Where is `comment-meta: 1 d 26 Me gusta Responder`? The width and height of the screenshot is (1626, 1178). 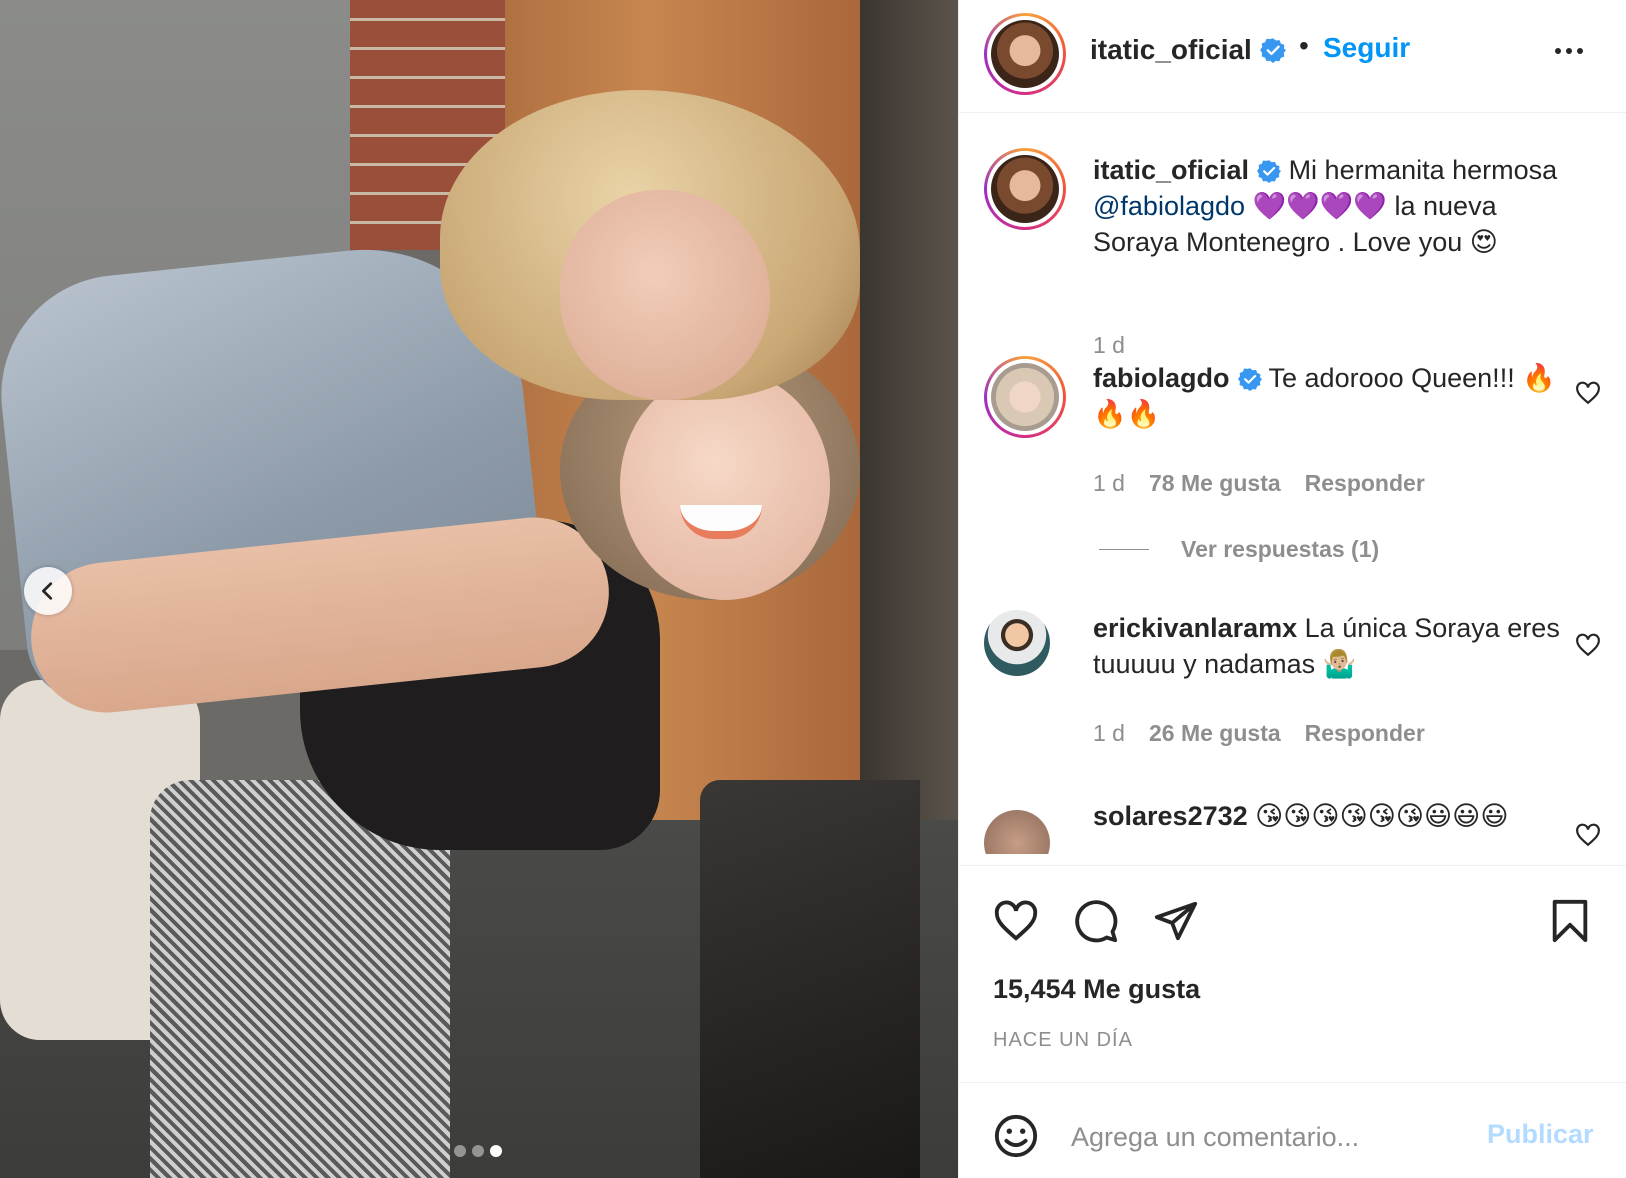
comment-meta: 1 d 26 Me gusta Responder is located at coordinates (1259, 733).